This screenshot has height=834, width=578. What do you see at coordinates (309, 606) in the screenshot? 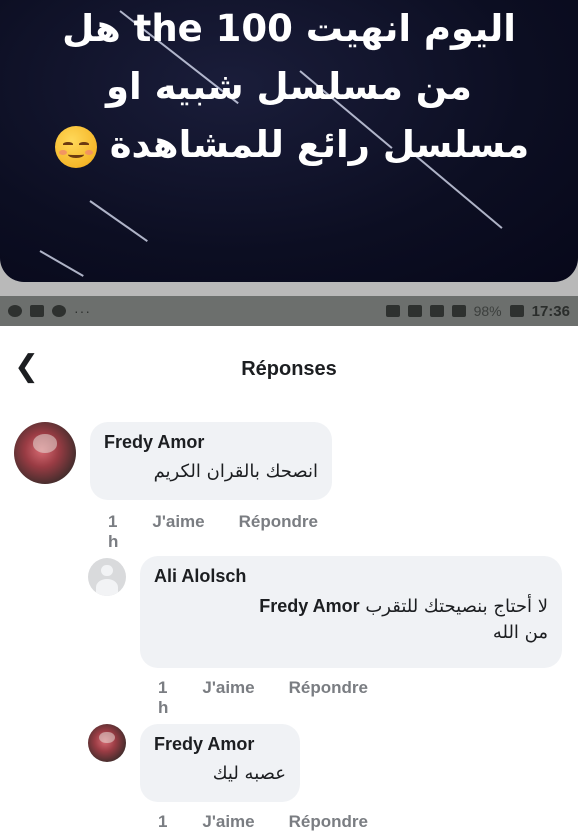
I see `mention-link: Fredy Amor` at bounding box center [309, 606].